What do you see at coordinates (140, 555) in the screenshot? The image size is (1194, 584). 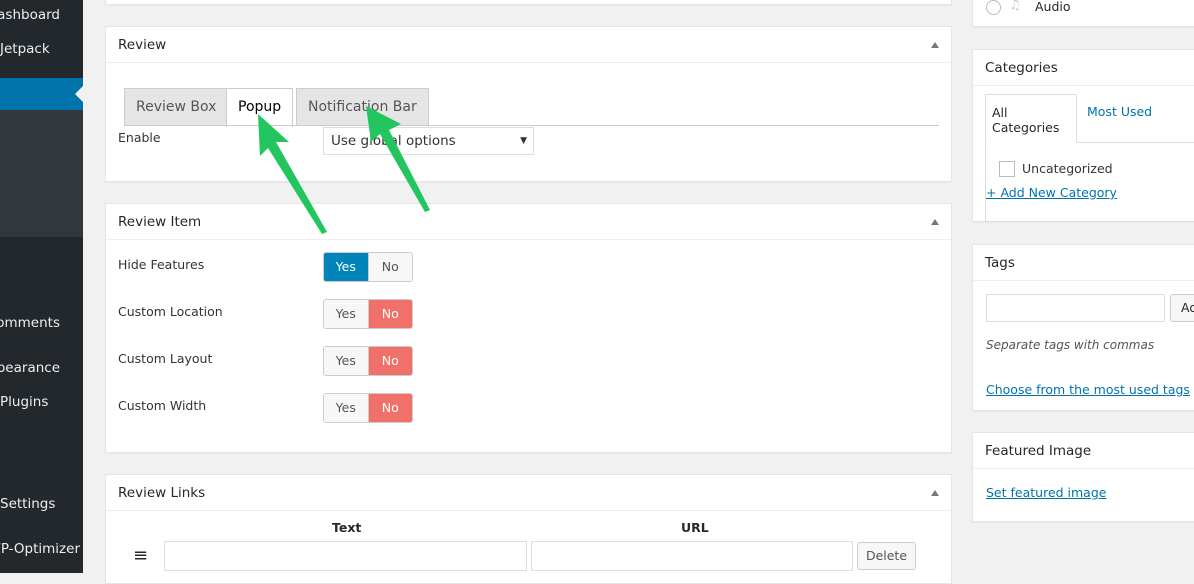 I see `drag-handle-icon: ≡` at bounding box center [140, 555].